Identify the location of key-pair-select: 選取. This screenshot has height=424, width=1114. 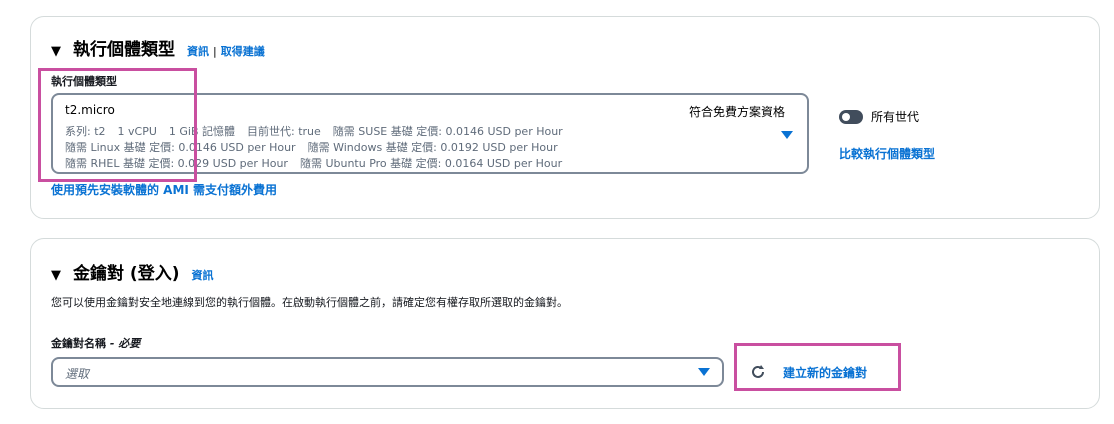
(387, 372).